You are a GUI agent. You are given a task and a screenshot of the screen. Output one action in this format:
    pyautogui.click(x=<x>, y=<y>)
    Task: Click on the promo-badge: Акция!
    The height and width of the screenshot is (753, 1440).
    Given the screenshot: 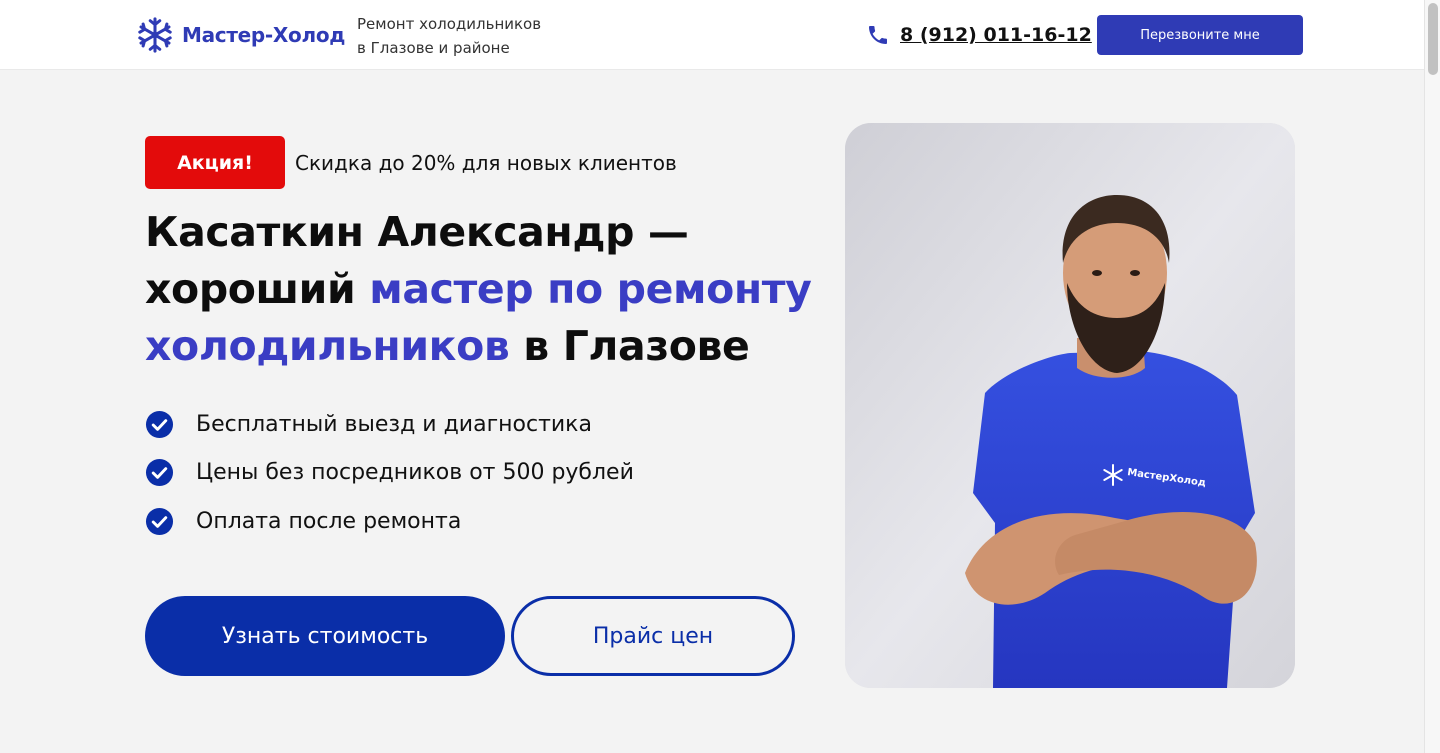 What is the action you would take?
    pyautogui.click(x=215, y=162)
    